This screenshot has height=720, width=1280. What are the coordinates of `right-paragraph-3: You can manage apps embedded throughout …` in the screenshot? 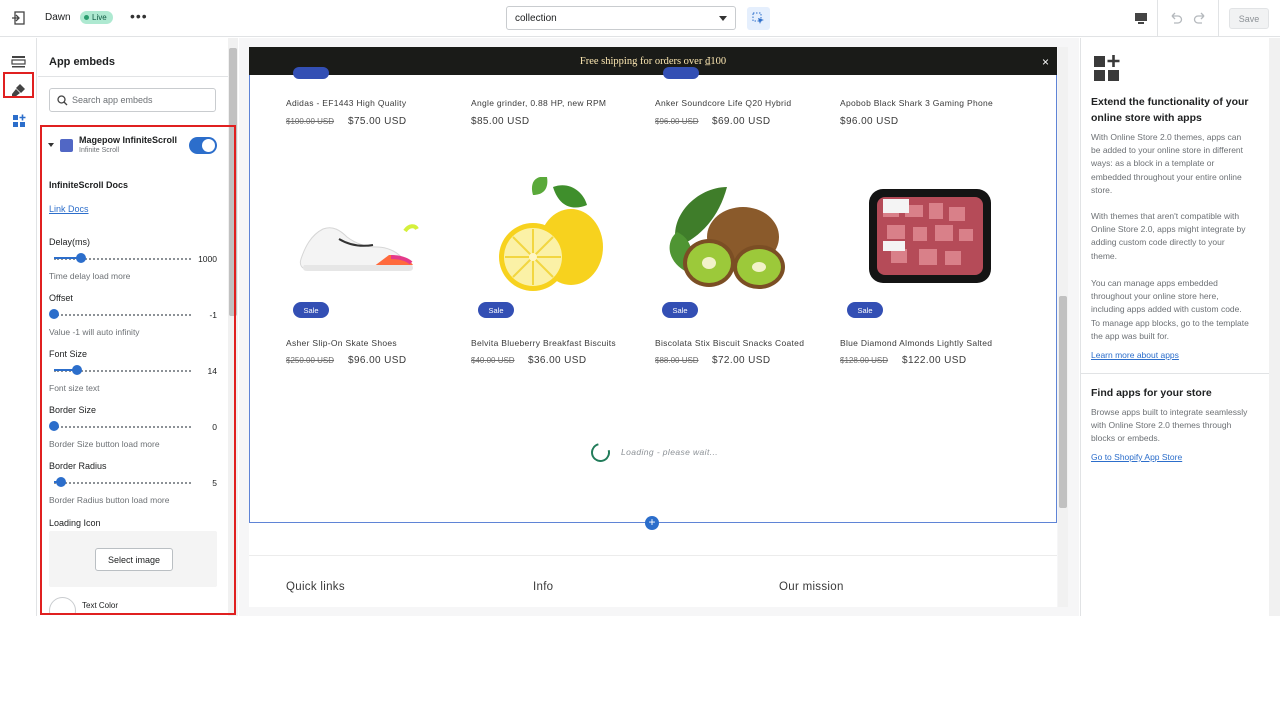 It's located at (1170, 309).